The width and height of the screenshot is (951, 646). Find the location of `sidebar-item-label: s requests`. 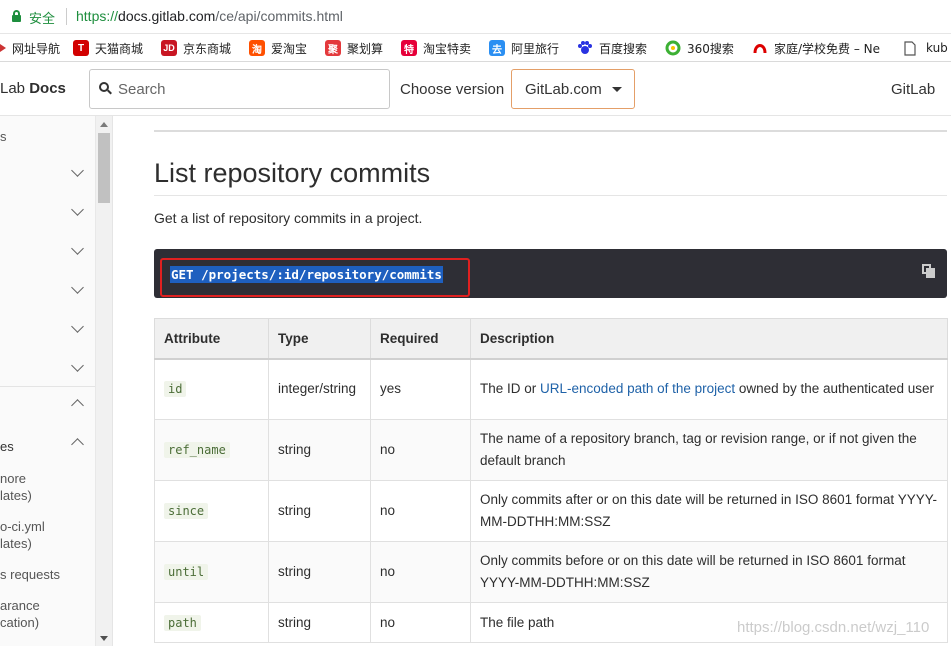

sidebar-item-label: s requests is located at coordinates (30, 574).